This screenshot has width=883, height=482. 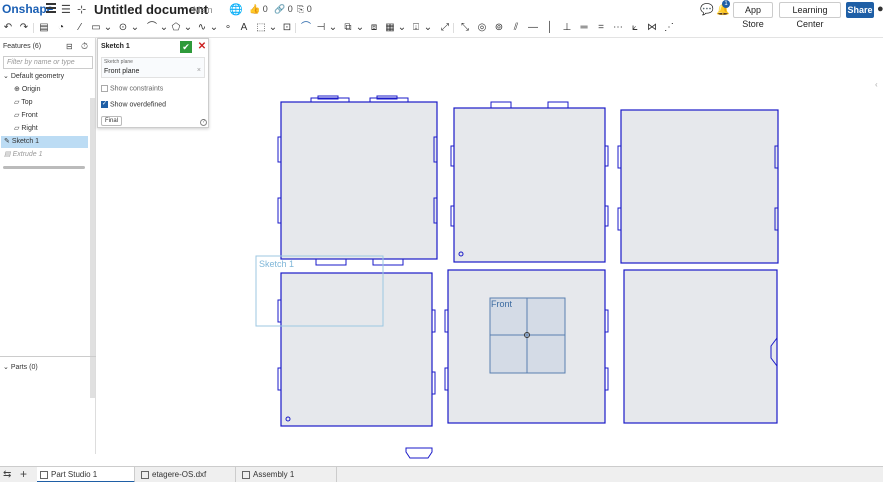 What do you see at coordinates (46, 155) in the screenshot?
I see `tree-extrude-1: ▤ Extrude 1` at bounding box center [46, 155].